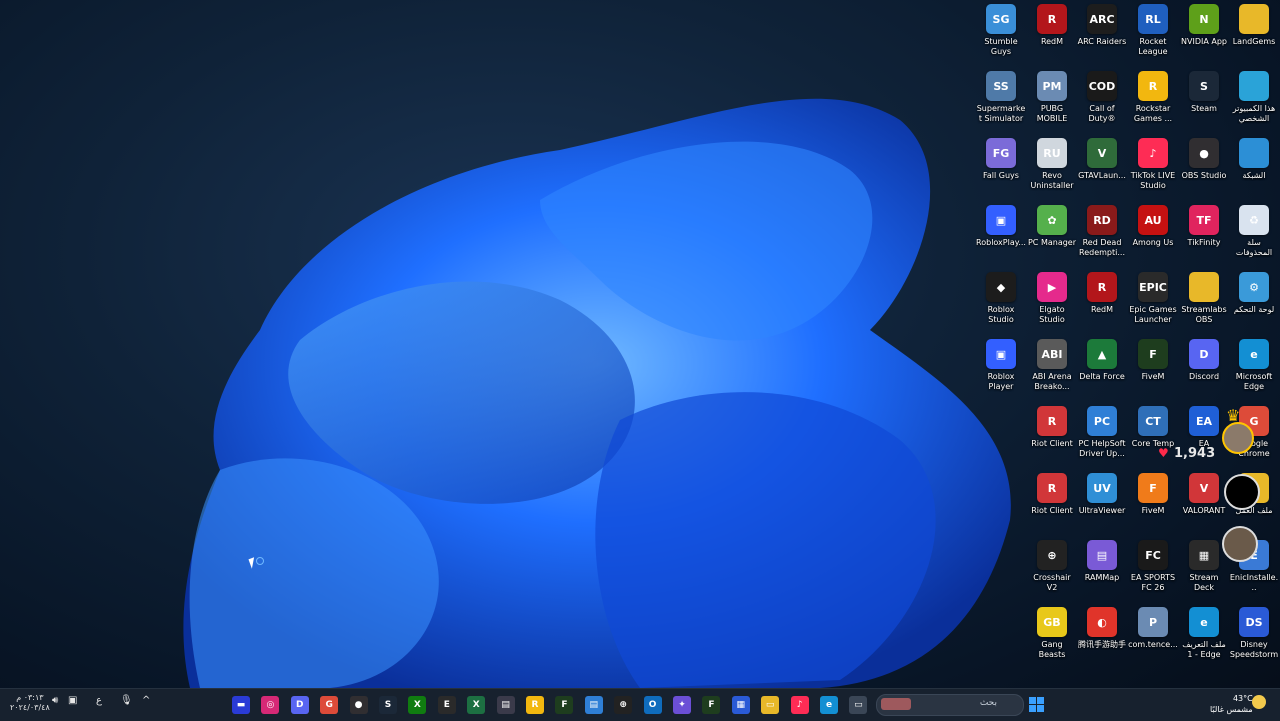  What do you see at coordinates (1204, 632) in the screenshot?
I see `desktop-icon: e ملف التعريف 1 - Edge` at bounding box center [1204, 632].